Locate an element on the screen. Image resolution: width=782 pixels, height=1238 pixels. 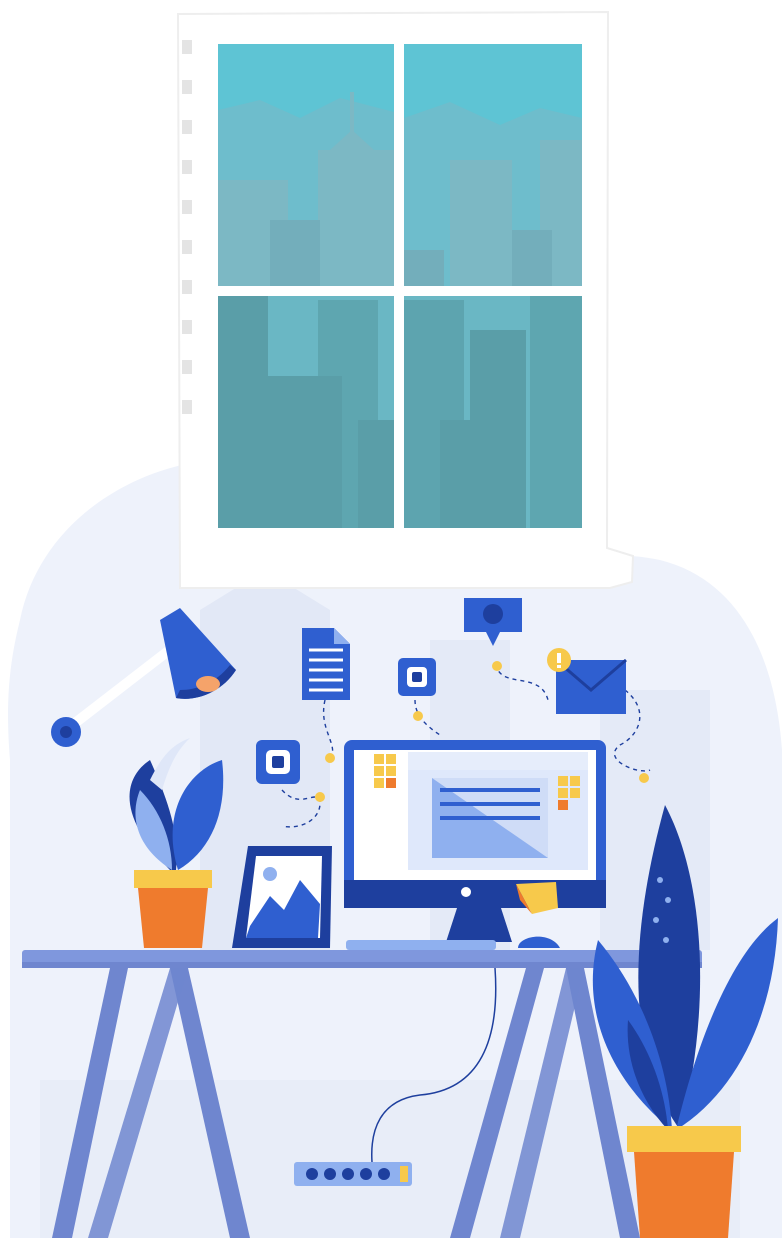
picture-frame-icon is located at coordinates (282, 897).